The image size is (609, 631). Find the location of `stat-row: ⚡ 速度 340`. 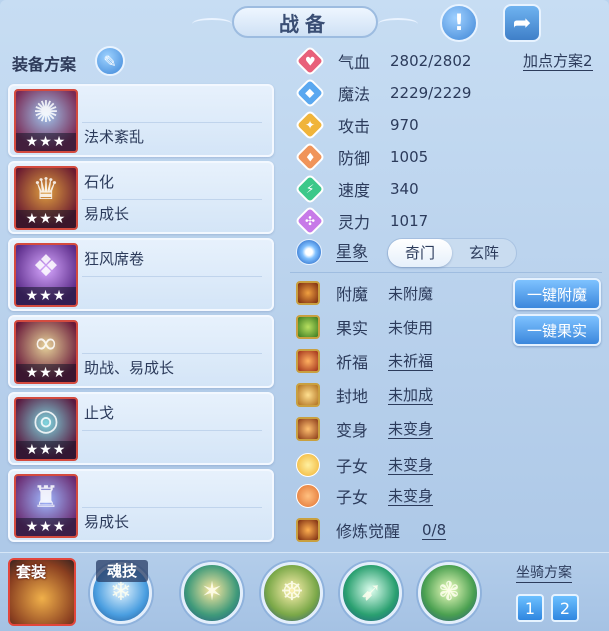

stat-row: ⚡ 速度 340 is located at coordinates (356, 189).